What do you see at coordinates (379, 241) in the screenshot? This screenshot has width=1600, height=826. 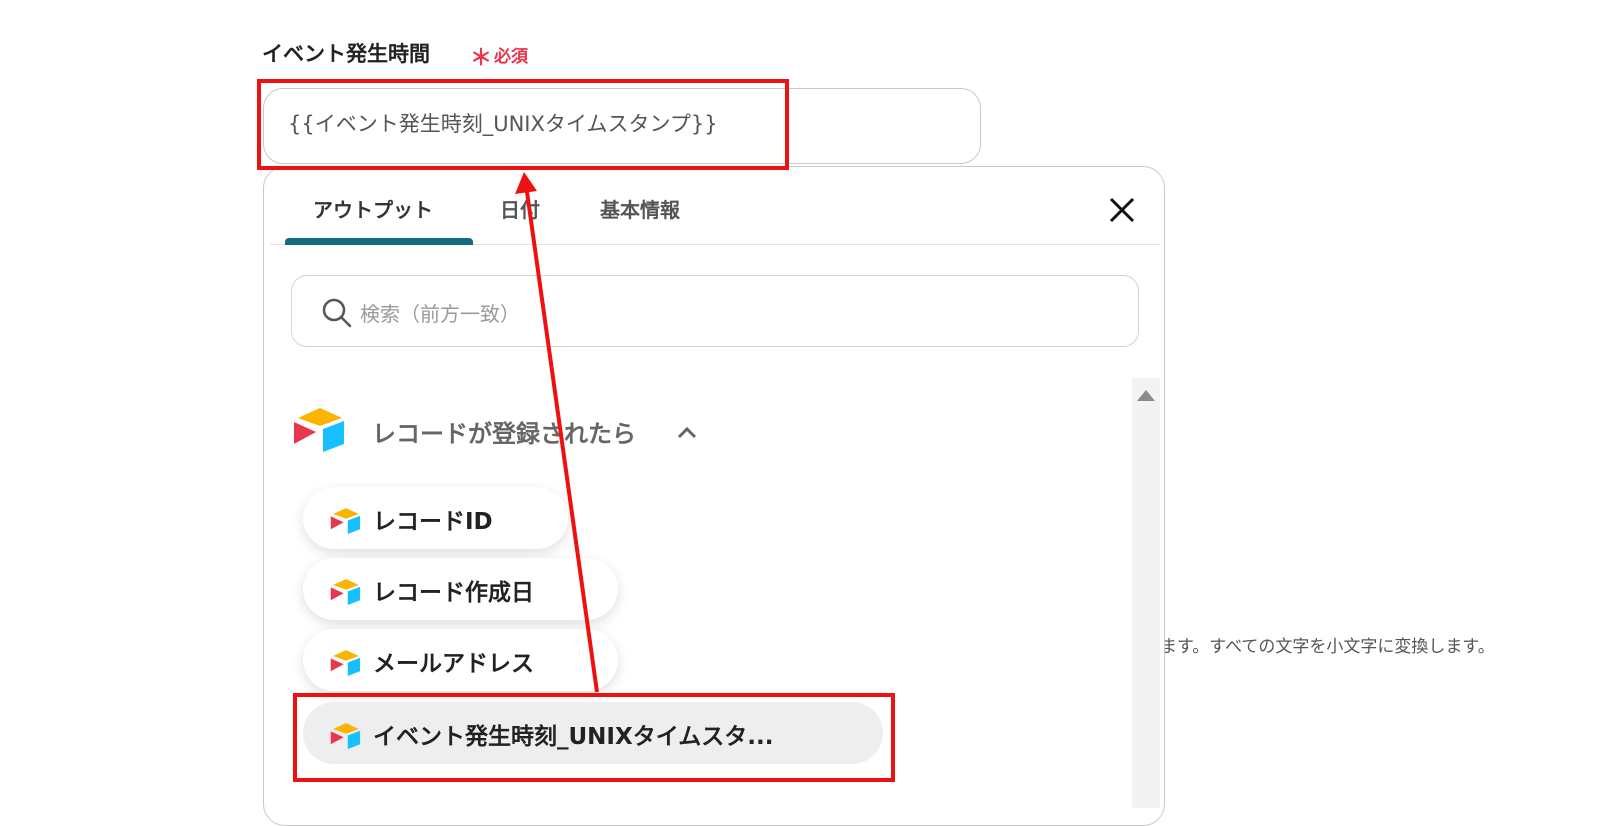 I see `active-tab-indicator` at bounding box center [379, 241].